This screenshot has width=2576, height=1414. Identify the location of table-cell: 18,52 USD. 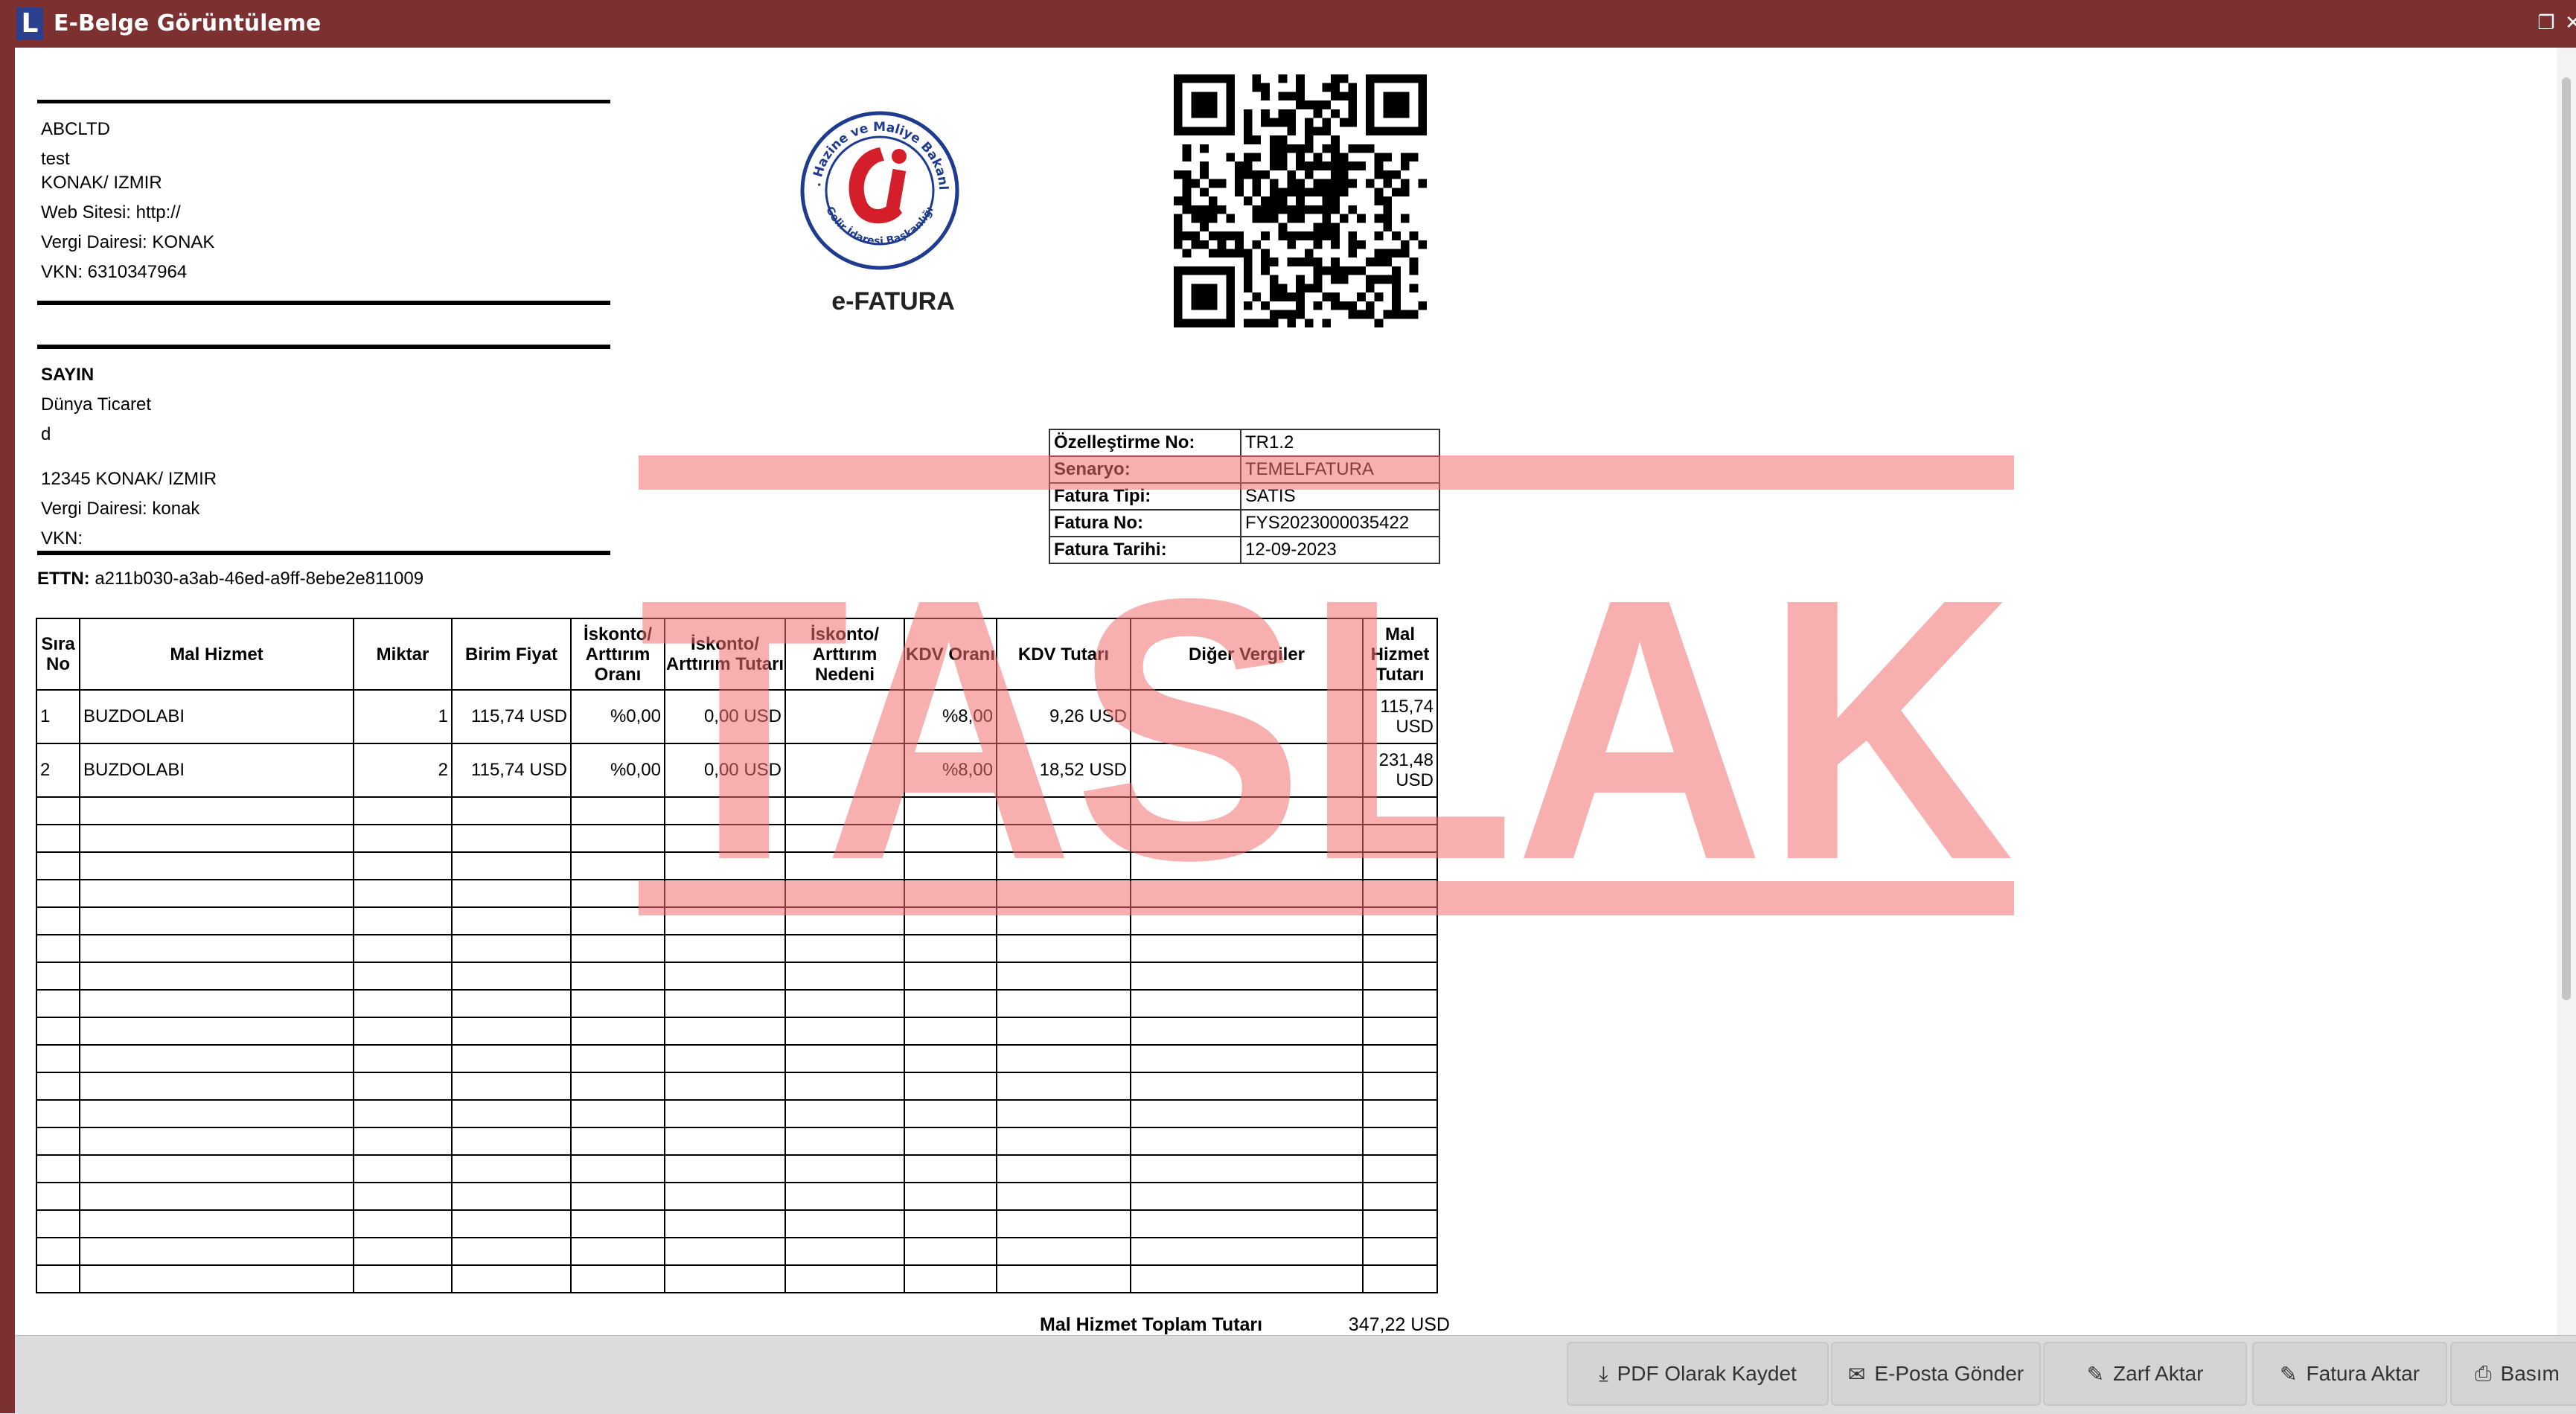
(1063, 770).